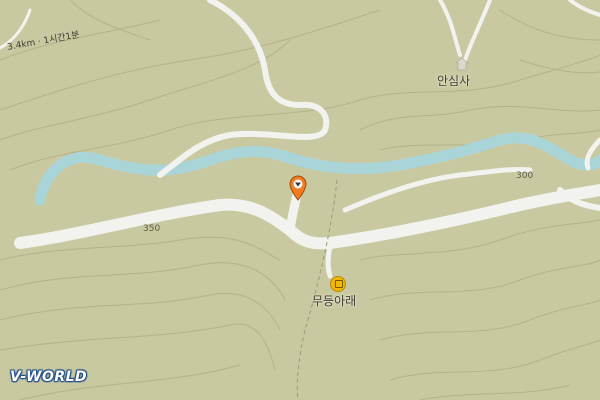  What do you see at coordinates (525, 176) in the screenshot?
I see `contour-label-300: 300` at bounding box center [525, 176].